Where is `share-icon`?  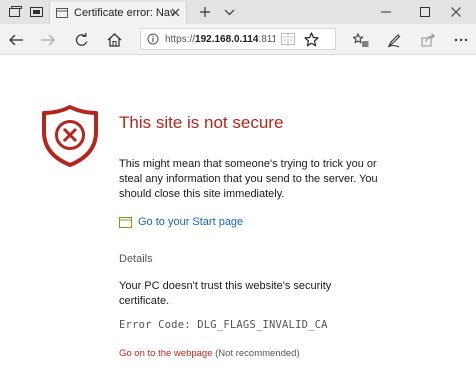 share-icon is located at coordinates (428, 40).